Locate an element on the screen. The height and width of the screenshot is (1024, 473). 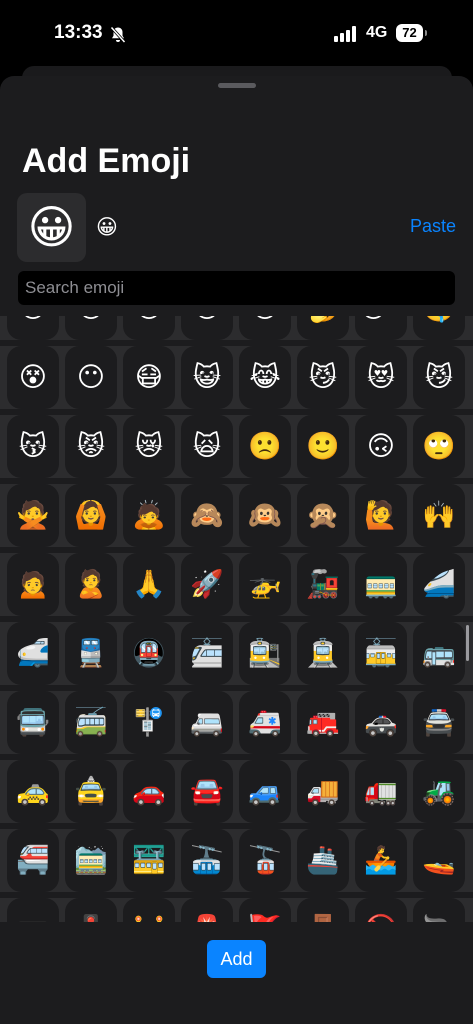
emoji-row: 🙅 🙆 🙇 🙈 🙉 🙊 🙋 🙌 is located at coordinates (236, 515).